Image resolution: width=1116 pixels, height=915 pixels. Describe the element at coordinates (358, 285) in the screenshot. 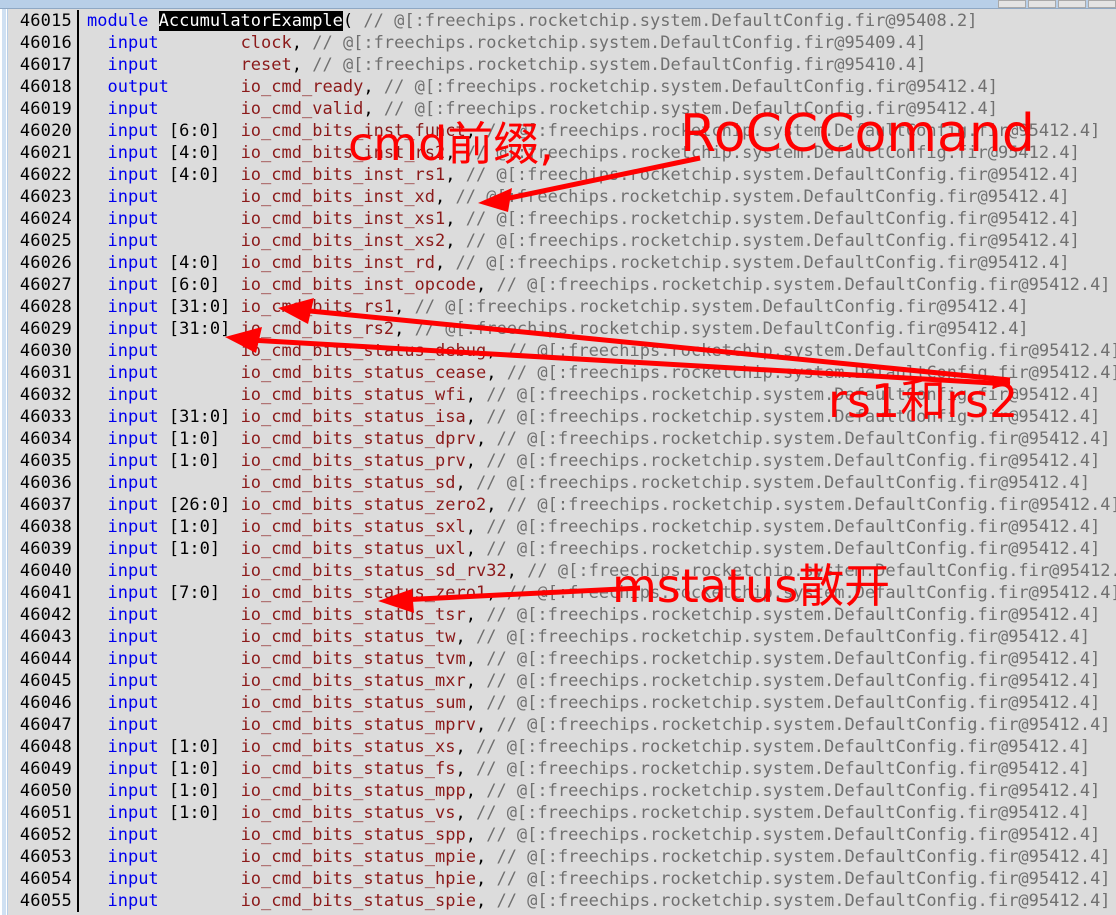

I see `signal-identifier: io_cmd_bits_inst_opcode` at that location.